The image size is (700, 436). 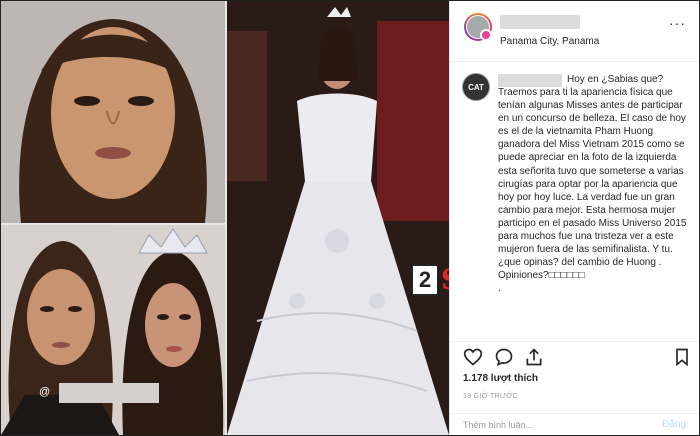 What do you see at coordinates (574, 31) in the screenshot?
I see `post-header: Panama City, Panama ···` at bounding box center [574, 31].